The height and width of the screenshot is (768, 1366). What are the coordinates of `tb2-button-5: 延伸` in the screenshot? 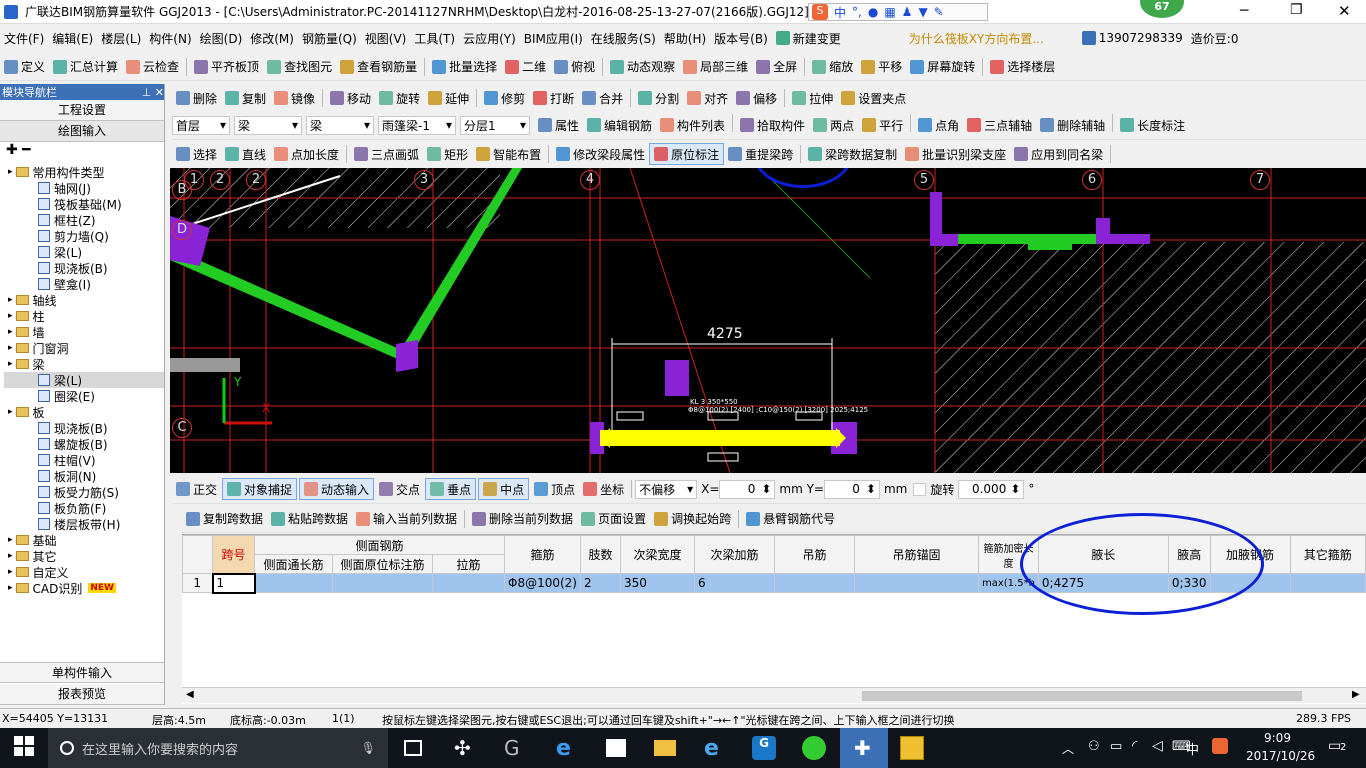 It's located at (448, 98).